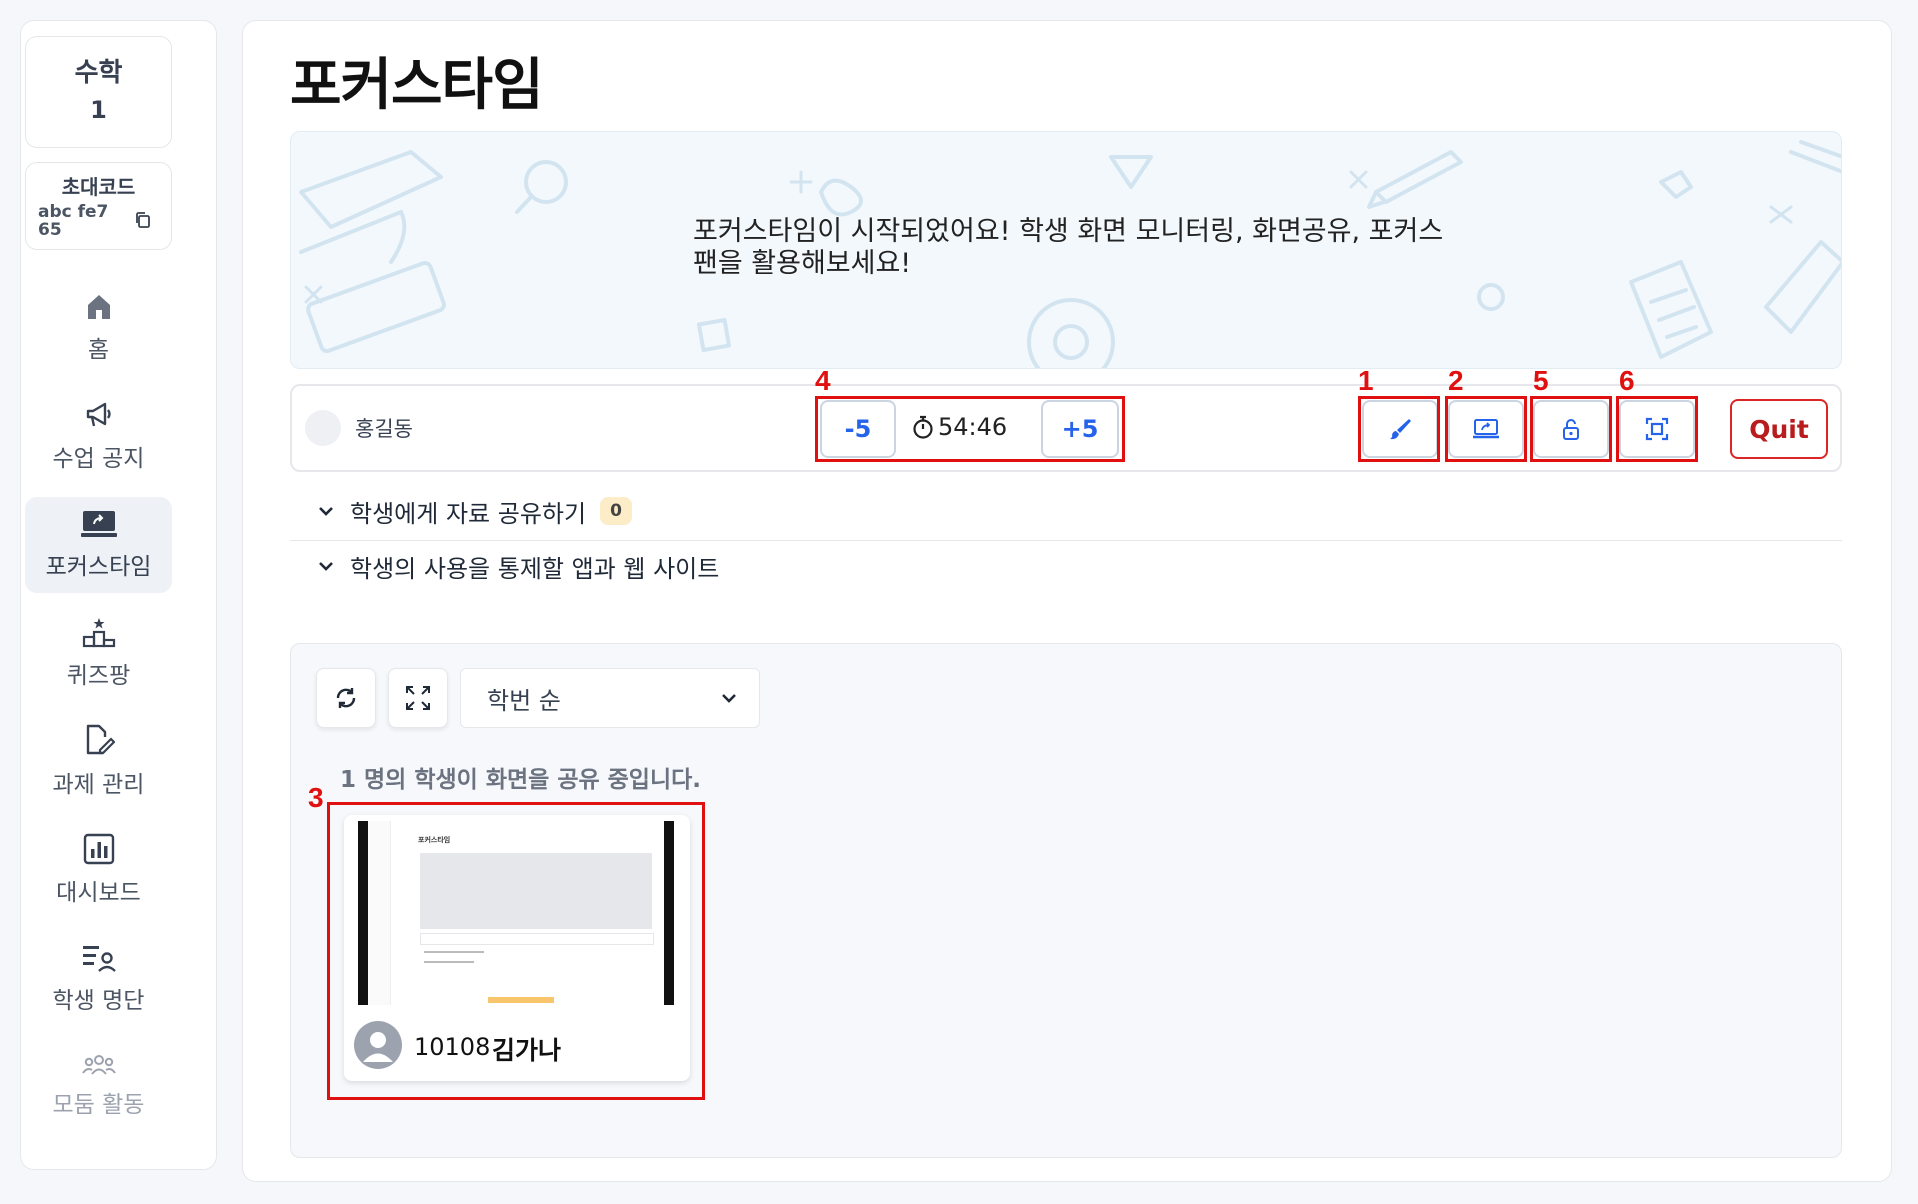 Image resolution: width=1918 pixels, height=1204 pixels. What do you see at coordinates (98, 633) in the screenshot?
I see `podium-icon` at bounding box center [98, 633].